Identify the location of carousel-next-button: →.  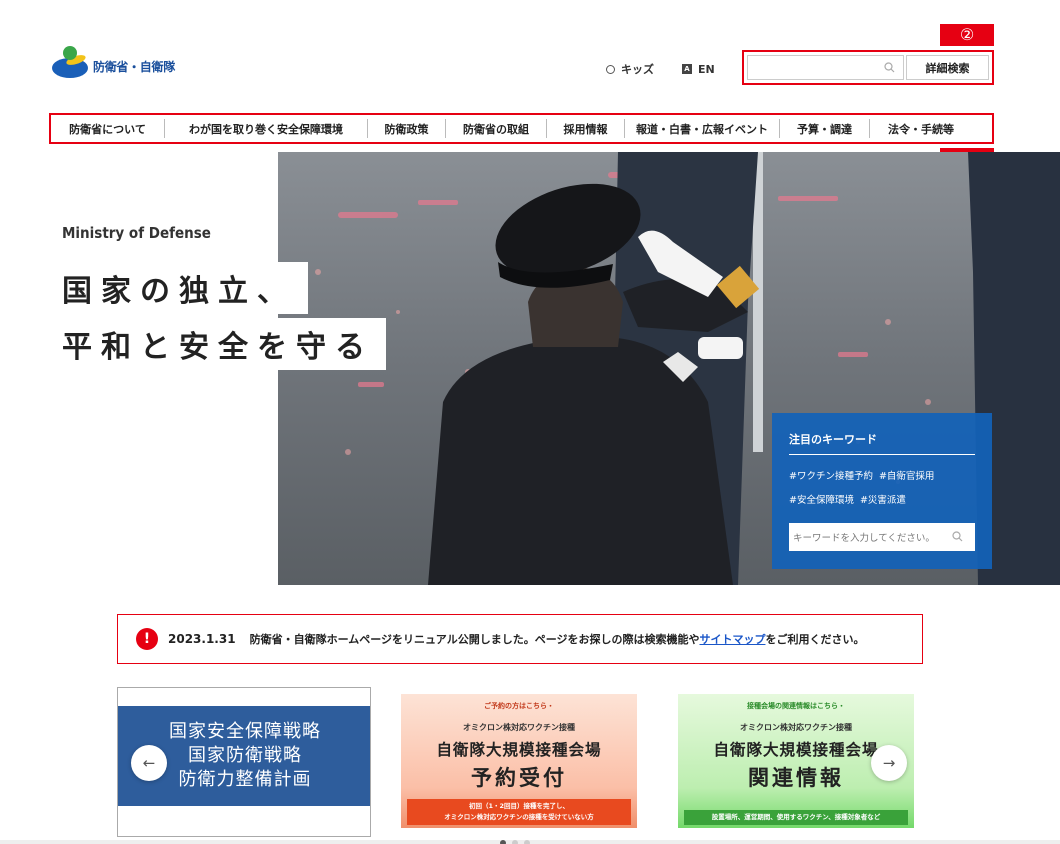
(889, 763).